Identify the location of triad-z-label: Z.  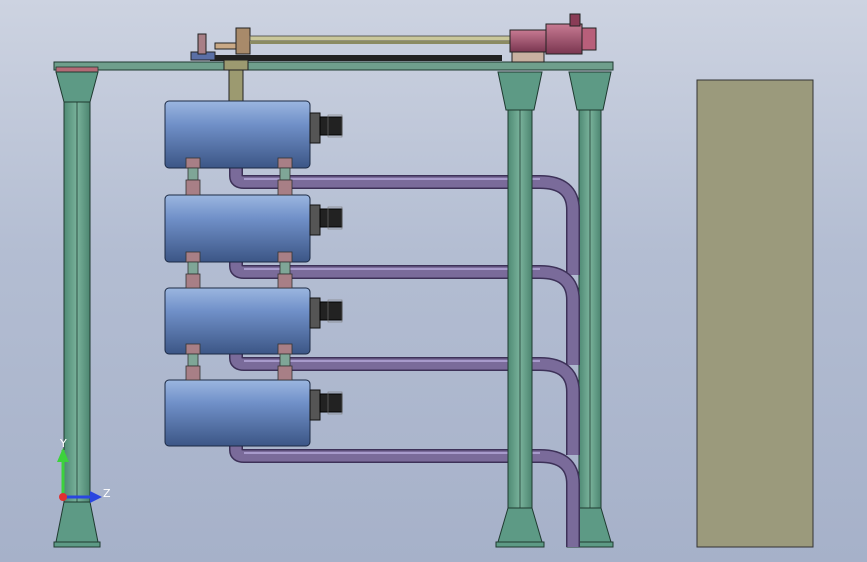
(107, 493).